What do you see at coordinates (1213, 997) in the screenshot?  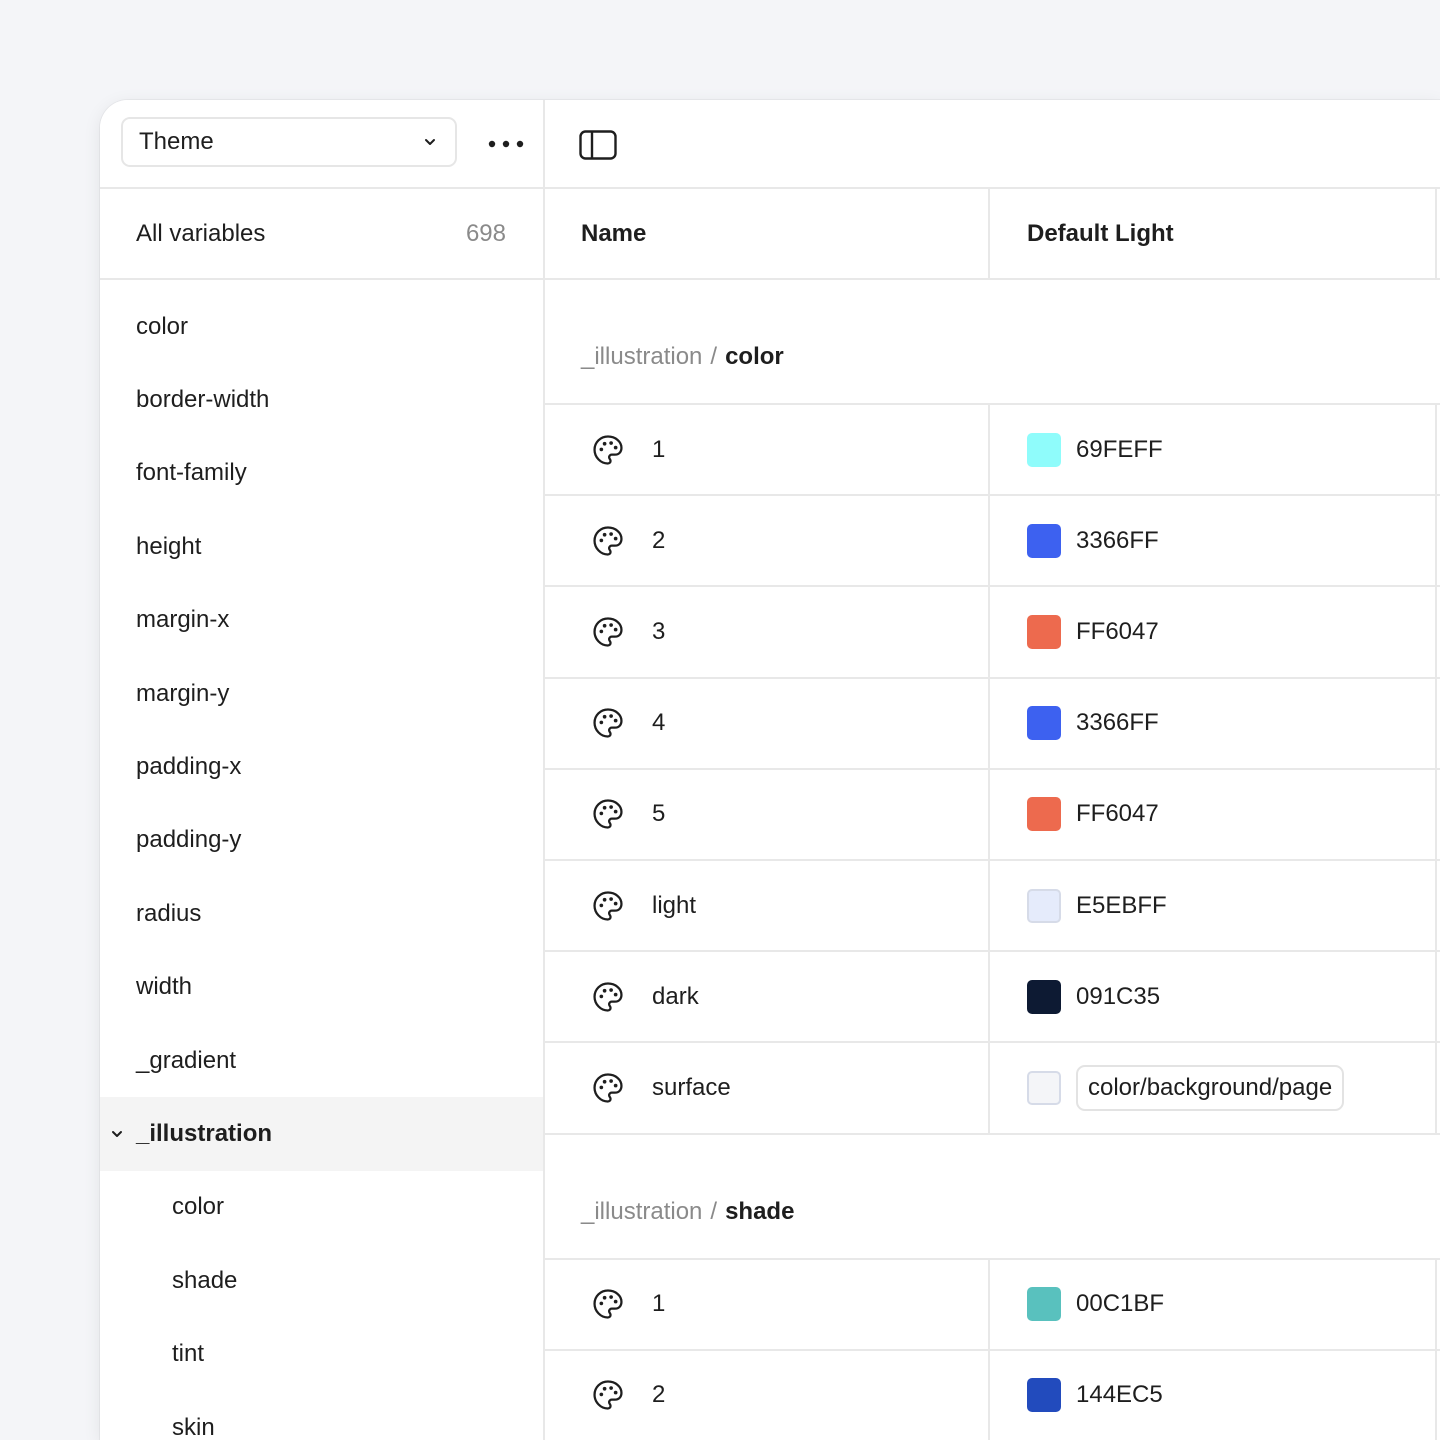 I see `variable-value-cell: 091C35` at bounding box center [1213, 997].